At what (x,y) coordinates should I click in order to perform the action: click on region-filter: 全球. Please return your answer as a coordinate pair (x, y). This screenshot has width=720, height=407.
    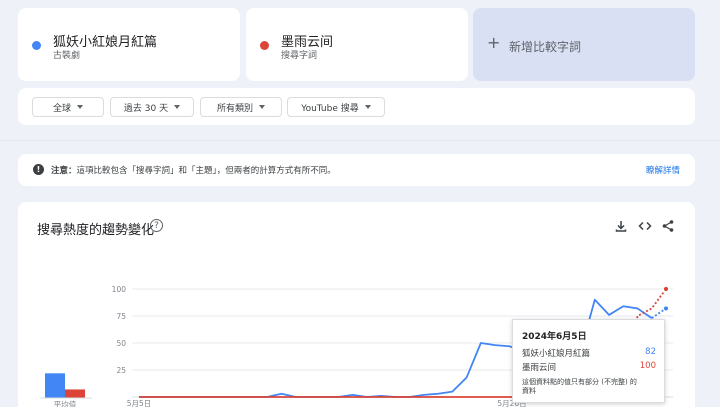
    Looking at the image, I should click on (68, 107).